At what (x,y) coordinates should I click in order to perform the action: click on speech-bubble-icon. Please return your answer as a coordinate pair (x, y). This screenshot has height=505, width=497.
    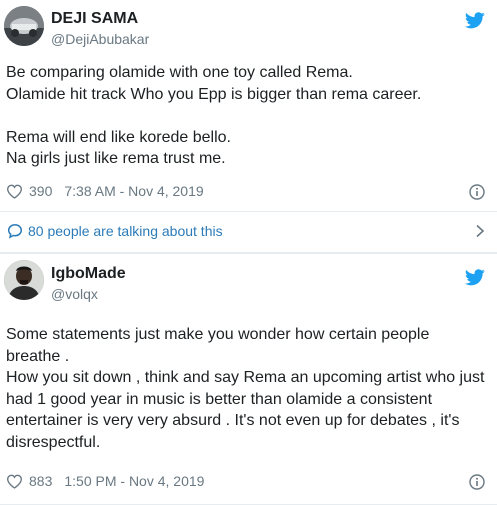
    Looking at the image, I should click on (15, 231).